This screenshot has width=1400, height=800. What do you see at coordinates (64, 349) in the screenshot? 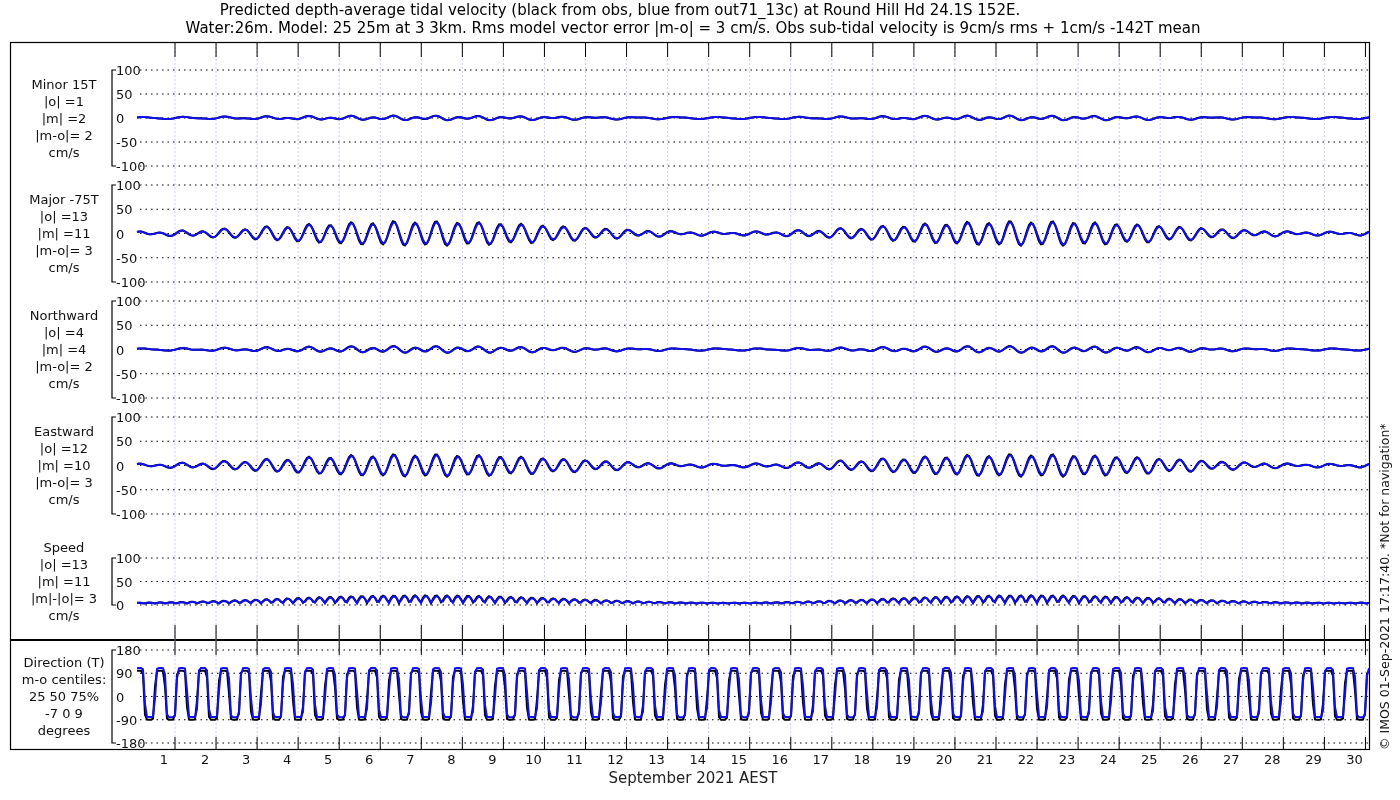
I see `panel-label: |m| =4` at bounding box center [64, 349].